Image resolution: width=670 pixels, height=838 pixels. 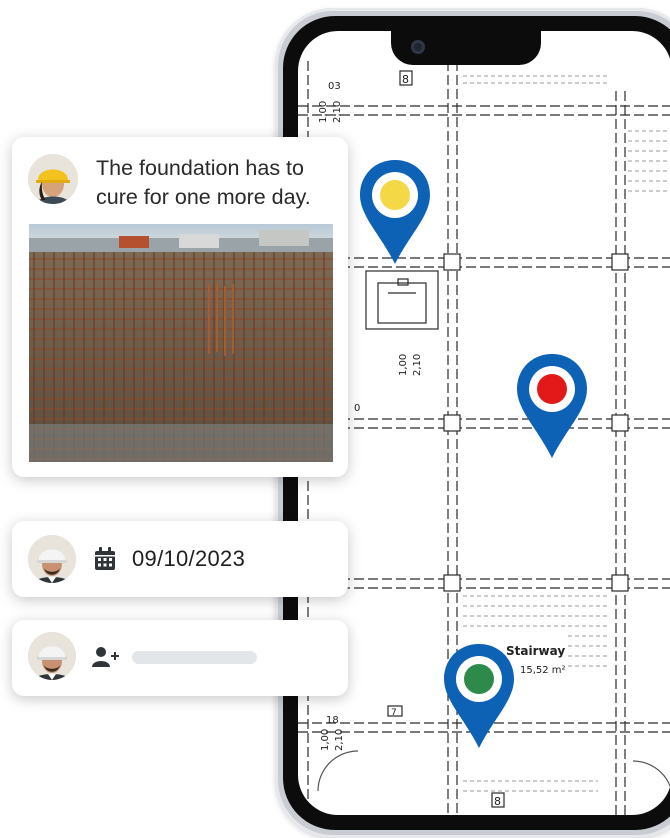 What do you see at coordinates (552, 406) in the screenshot?
I see `status-pin-red` at bounding box center [552, 406].